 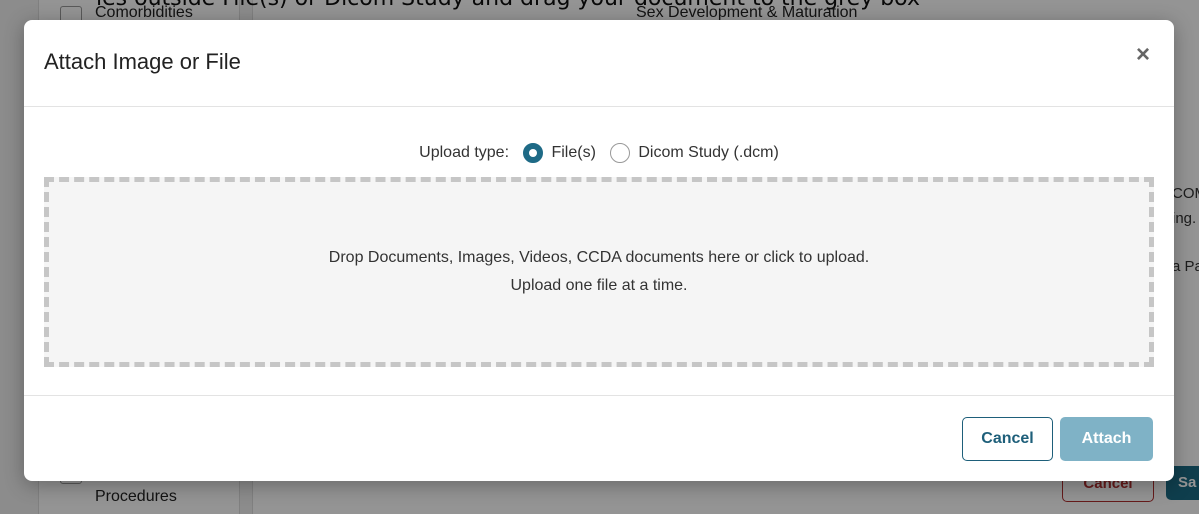 I want to click on upload-type-selector: Upload type: File(s) Dicom Study (.dcm), so click(x=599, y=153).